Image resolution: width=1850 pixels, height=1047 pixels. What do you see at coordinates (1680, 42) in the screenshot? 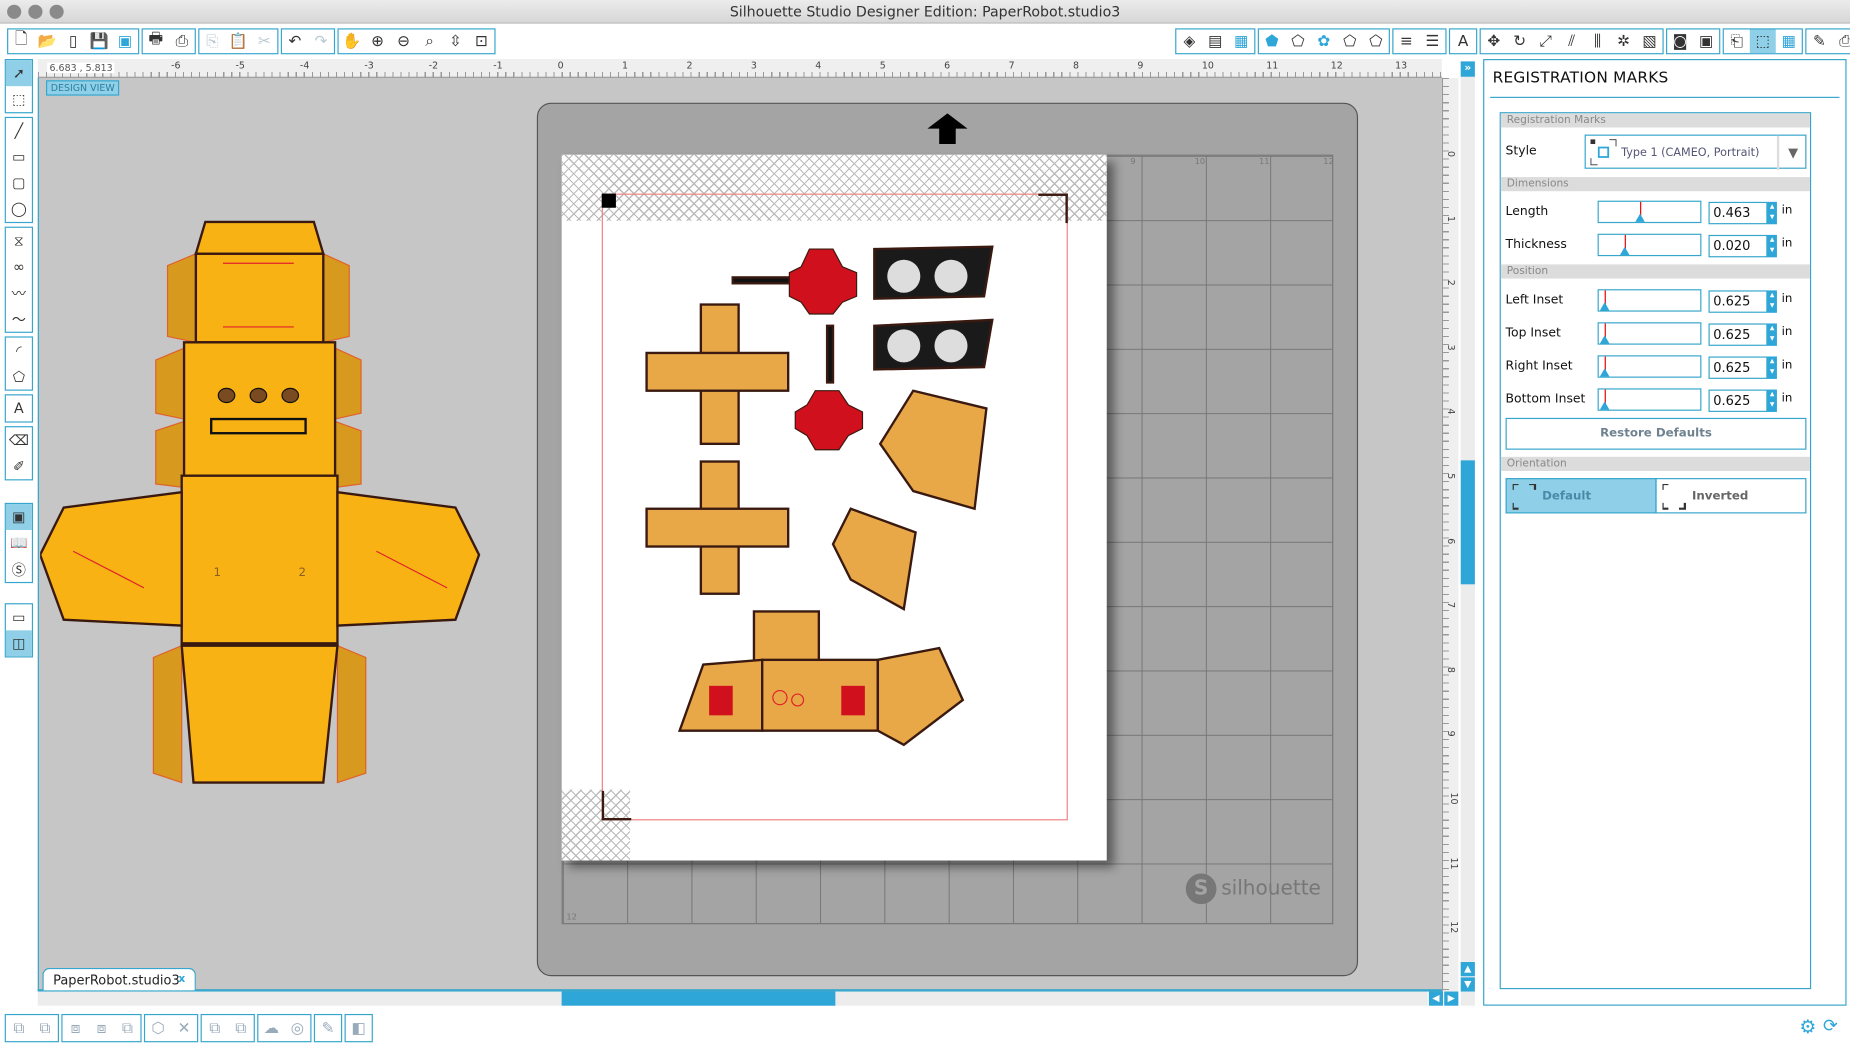
I see `media-library-icon: ◙` at bounding box center [1680, 42].